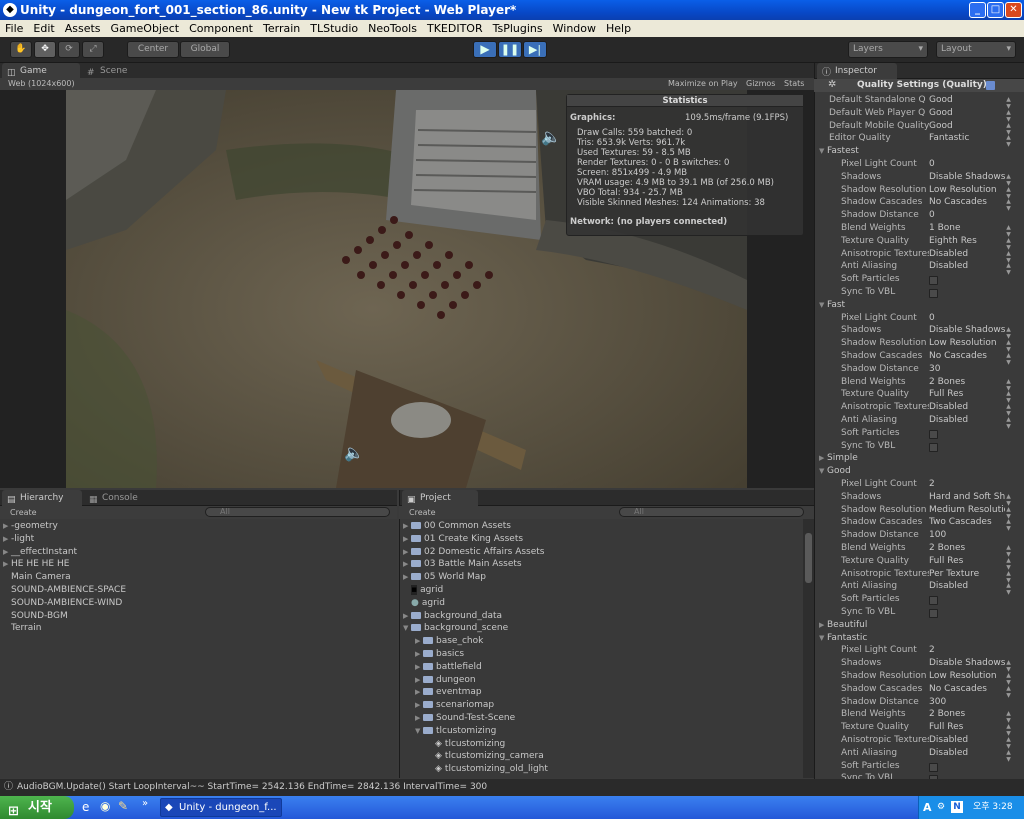  Describe the element at coordinates (422, 512) in the screenshot. I see `project-create-dropdown: Create` at that location.